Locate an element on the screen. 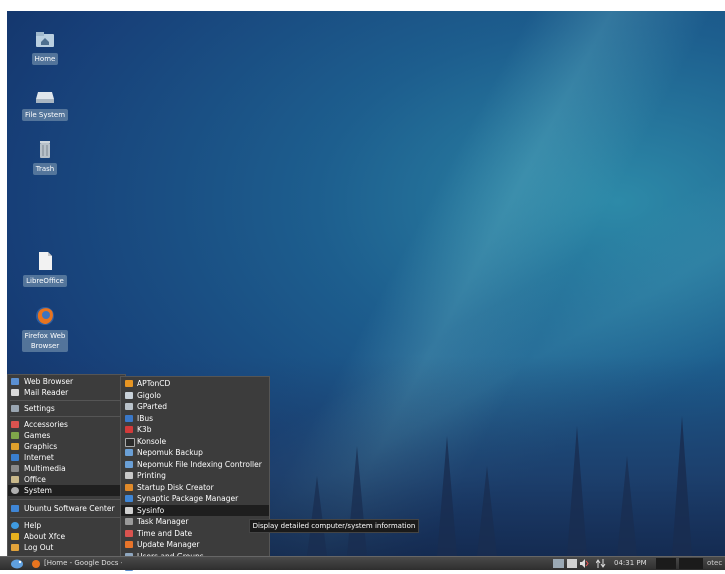  submenu-item-synaptic: Synaptic Package Manager is located at coordinates (195, 499).